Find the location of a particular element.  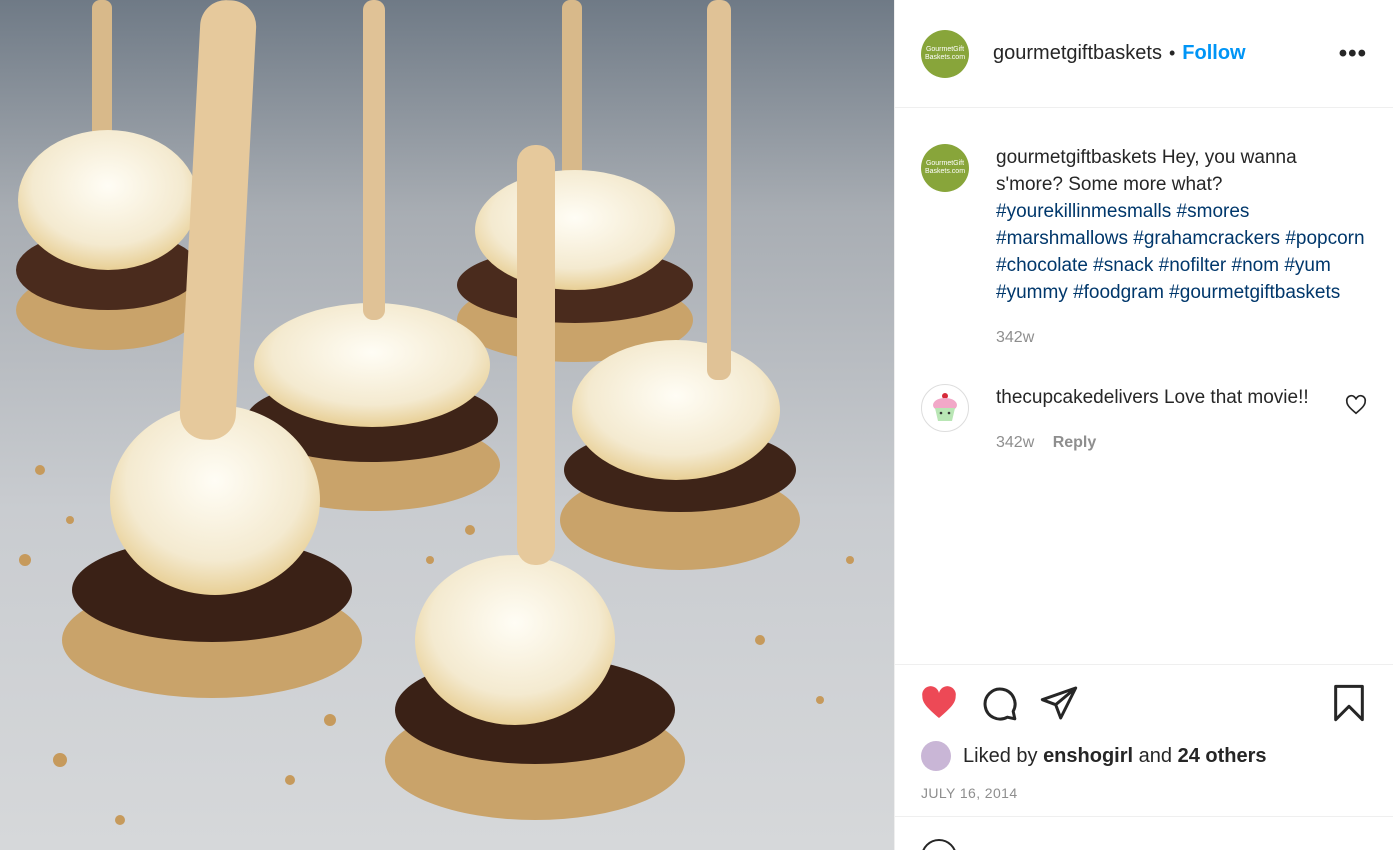

comment-icon is located at coordinates (999, 703).